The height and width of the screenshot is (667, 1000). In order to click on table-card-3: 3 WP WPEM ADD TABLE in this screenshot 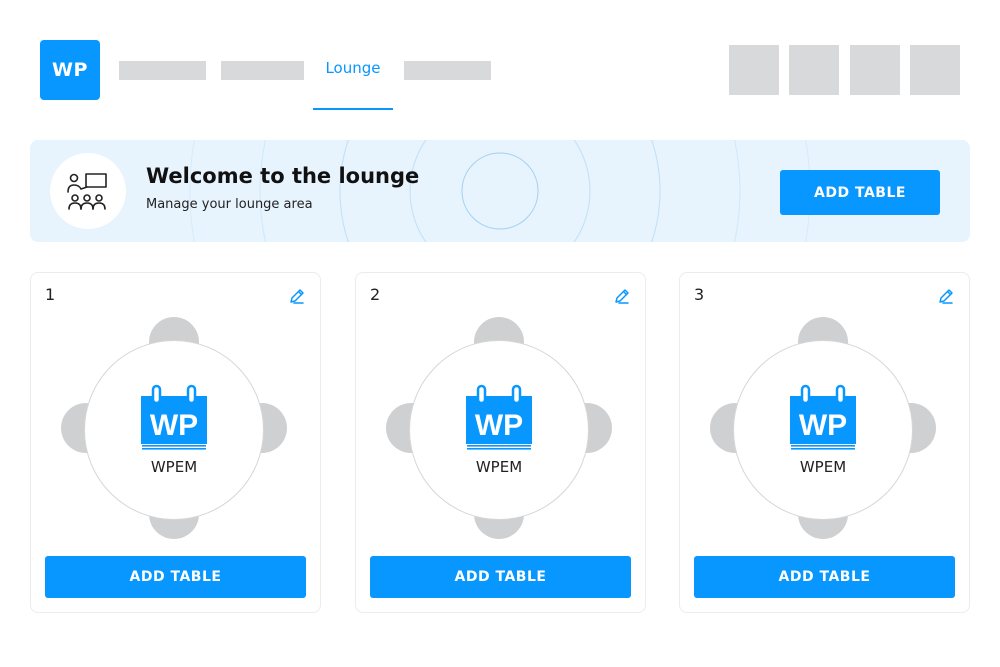, I will do `click(824, 442)`.